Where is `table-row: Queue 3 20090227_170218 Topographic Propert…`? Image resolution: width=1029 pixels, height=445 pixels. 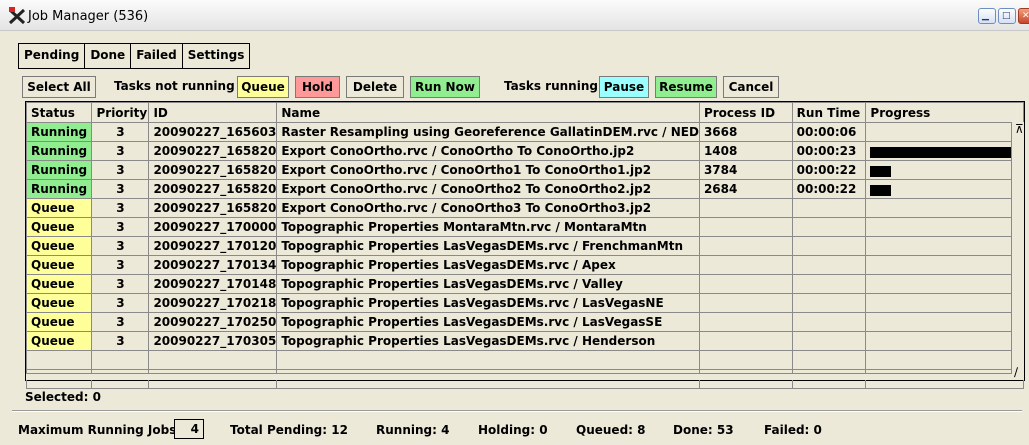
table-row: Queue 3 20090227_170218 Topographic Propert… is located at coordinates (524, 303).